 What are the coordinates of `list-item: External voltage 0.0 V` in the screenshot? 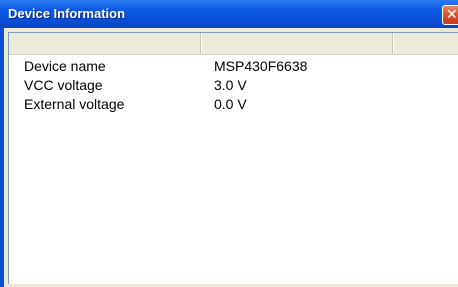 It's located at (233, 104).